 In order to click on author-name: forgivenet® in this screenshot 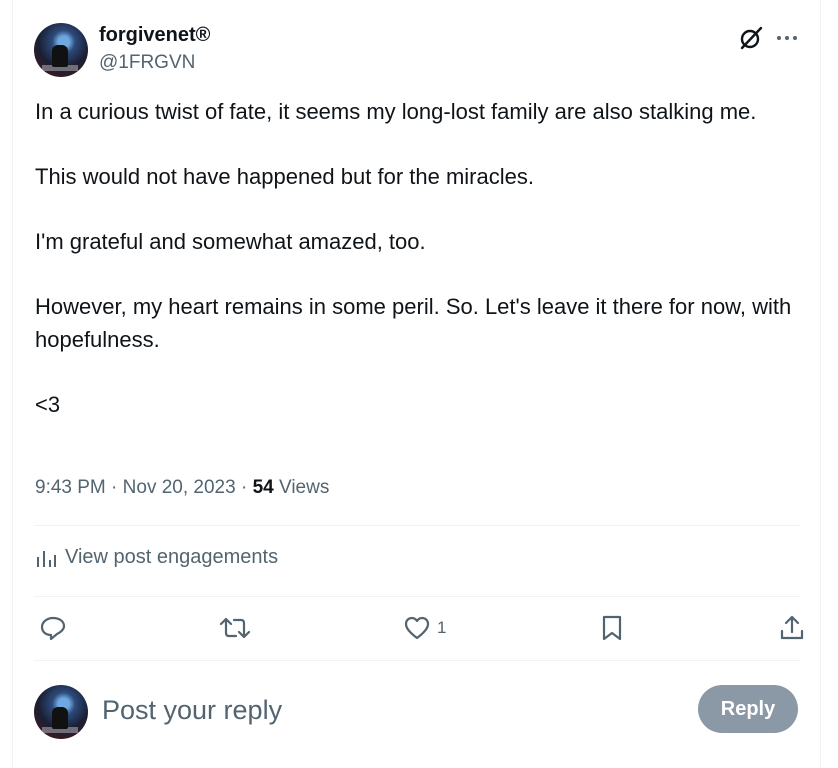, I will do `click(154, 35)`.